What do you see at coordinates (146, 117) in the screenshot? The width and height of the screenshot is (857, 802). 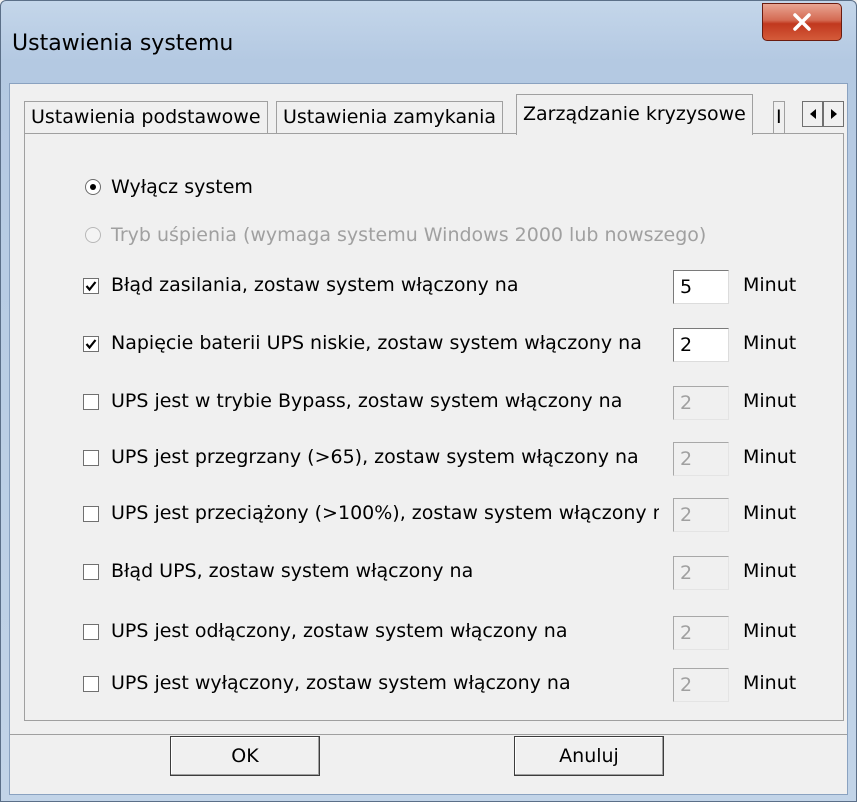 I see `tab-basic-settings: Ustawienia podstawowe` at bounding box center [146, 117].